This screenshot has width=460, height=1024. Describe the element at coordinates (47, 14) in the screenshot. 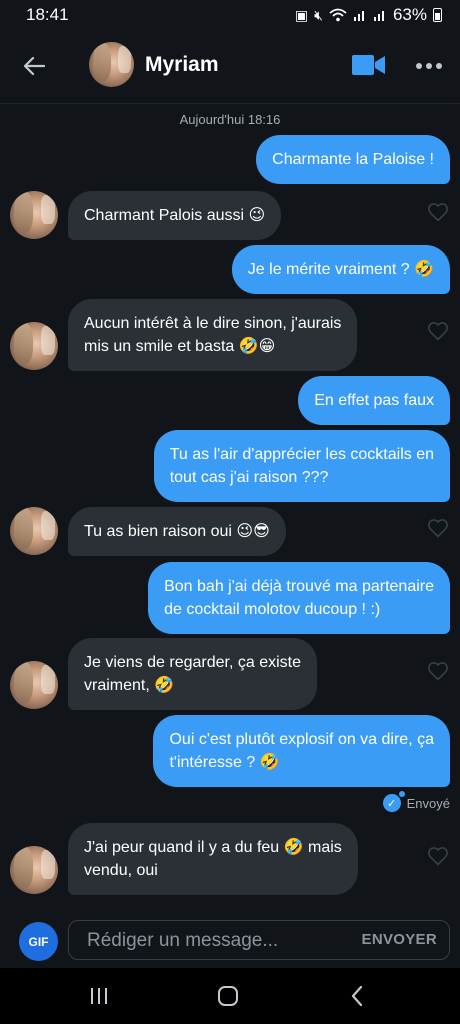

I see `status-time: 18:41` at that location.